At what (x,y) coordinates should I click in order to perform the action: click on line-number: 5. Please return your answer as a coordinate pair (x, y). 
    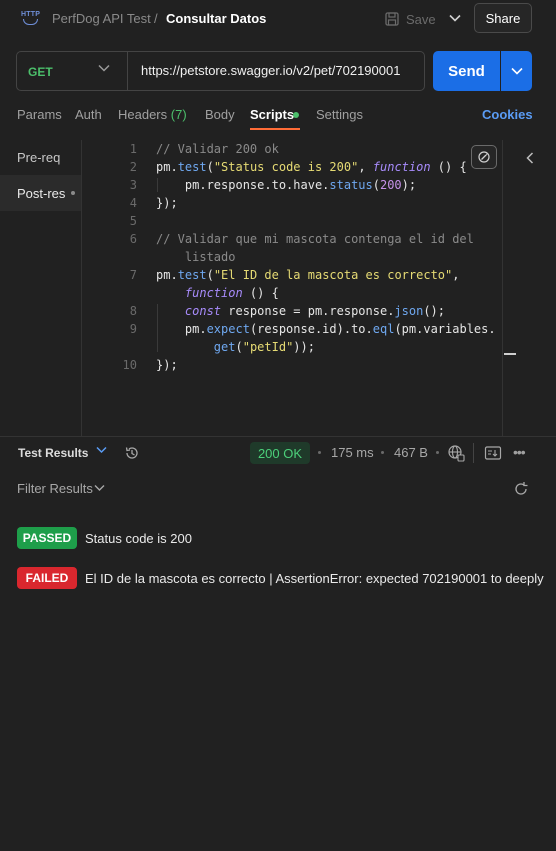
    Looking at the image, I should click on (133, 221).